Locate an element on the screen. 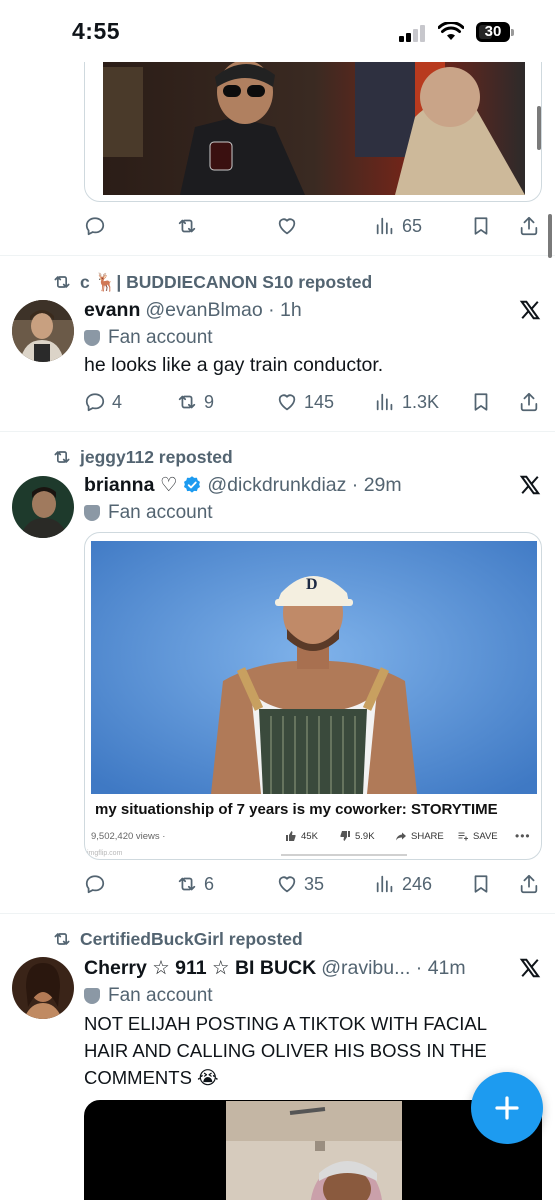  tweet-media-image is located at coordinates (313, 124).